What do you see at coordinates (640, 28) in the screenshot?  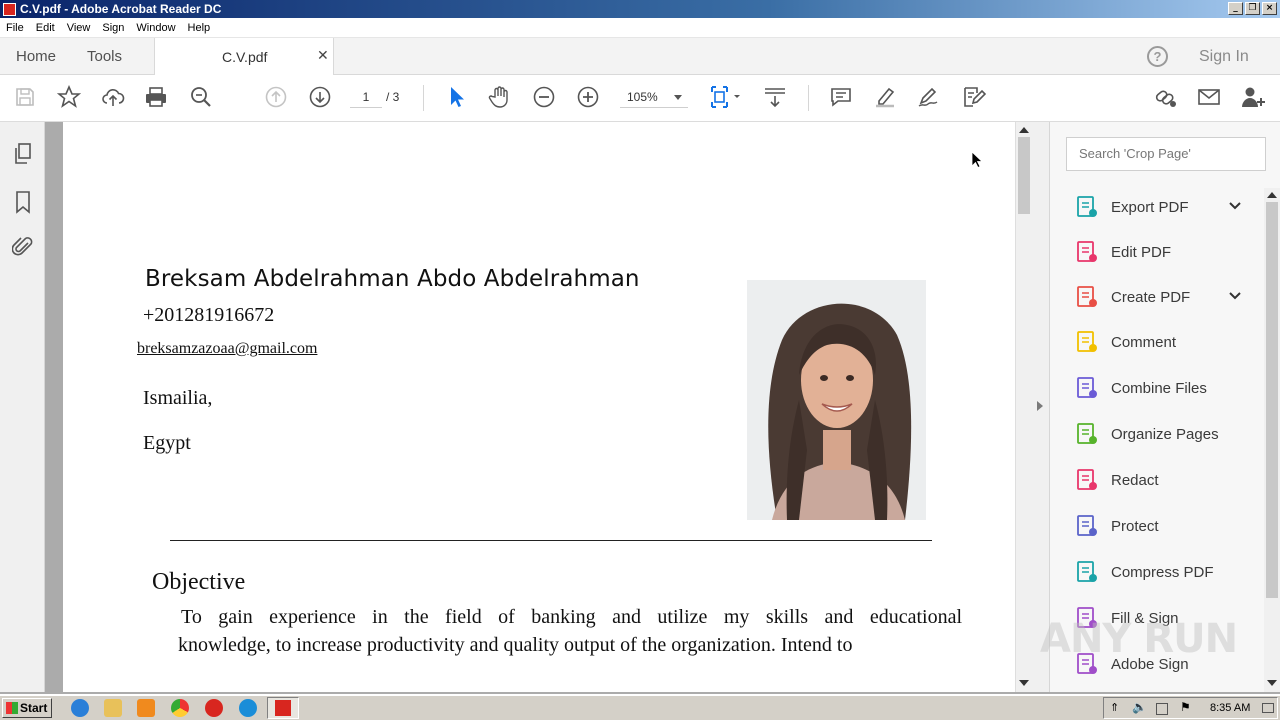 I see `menu-bar: File Edit View Sign Window Help` at bounding box center [640, 28].